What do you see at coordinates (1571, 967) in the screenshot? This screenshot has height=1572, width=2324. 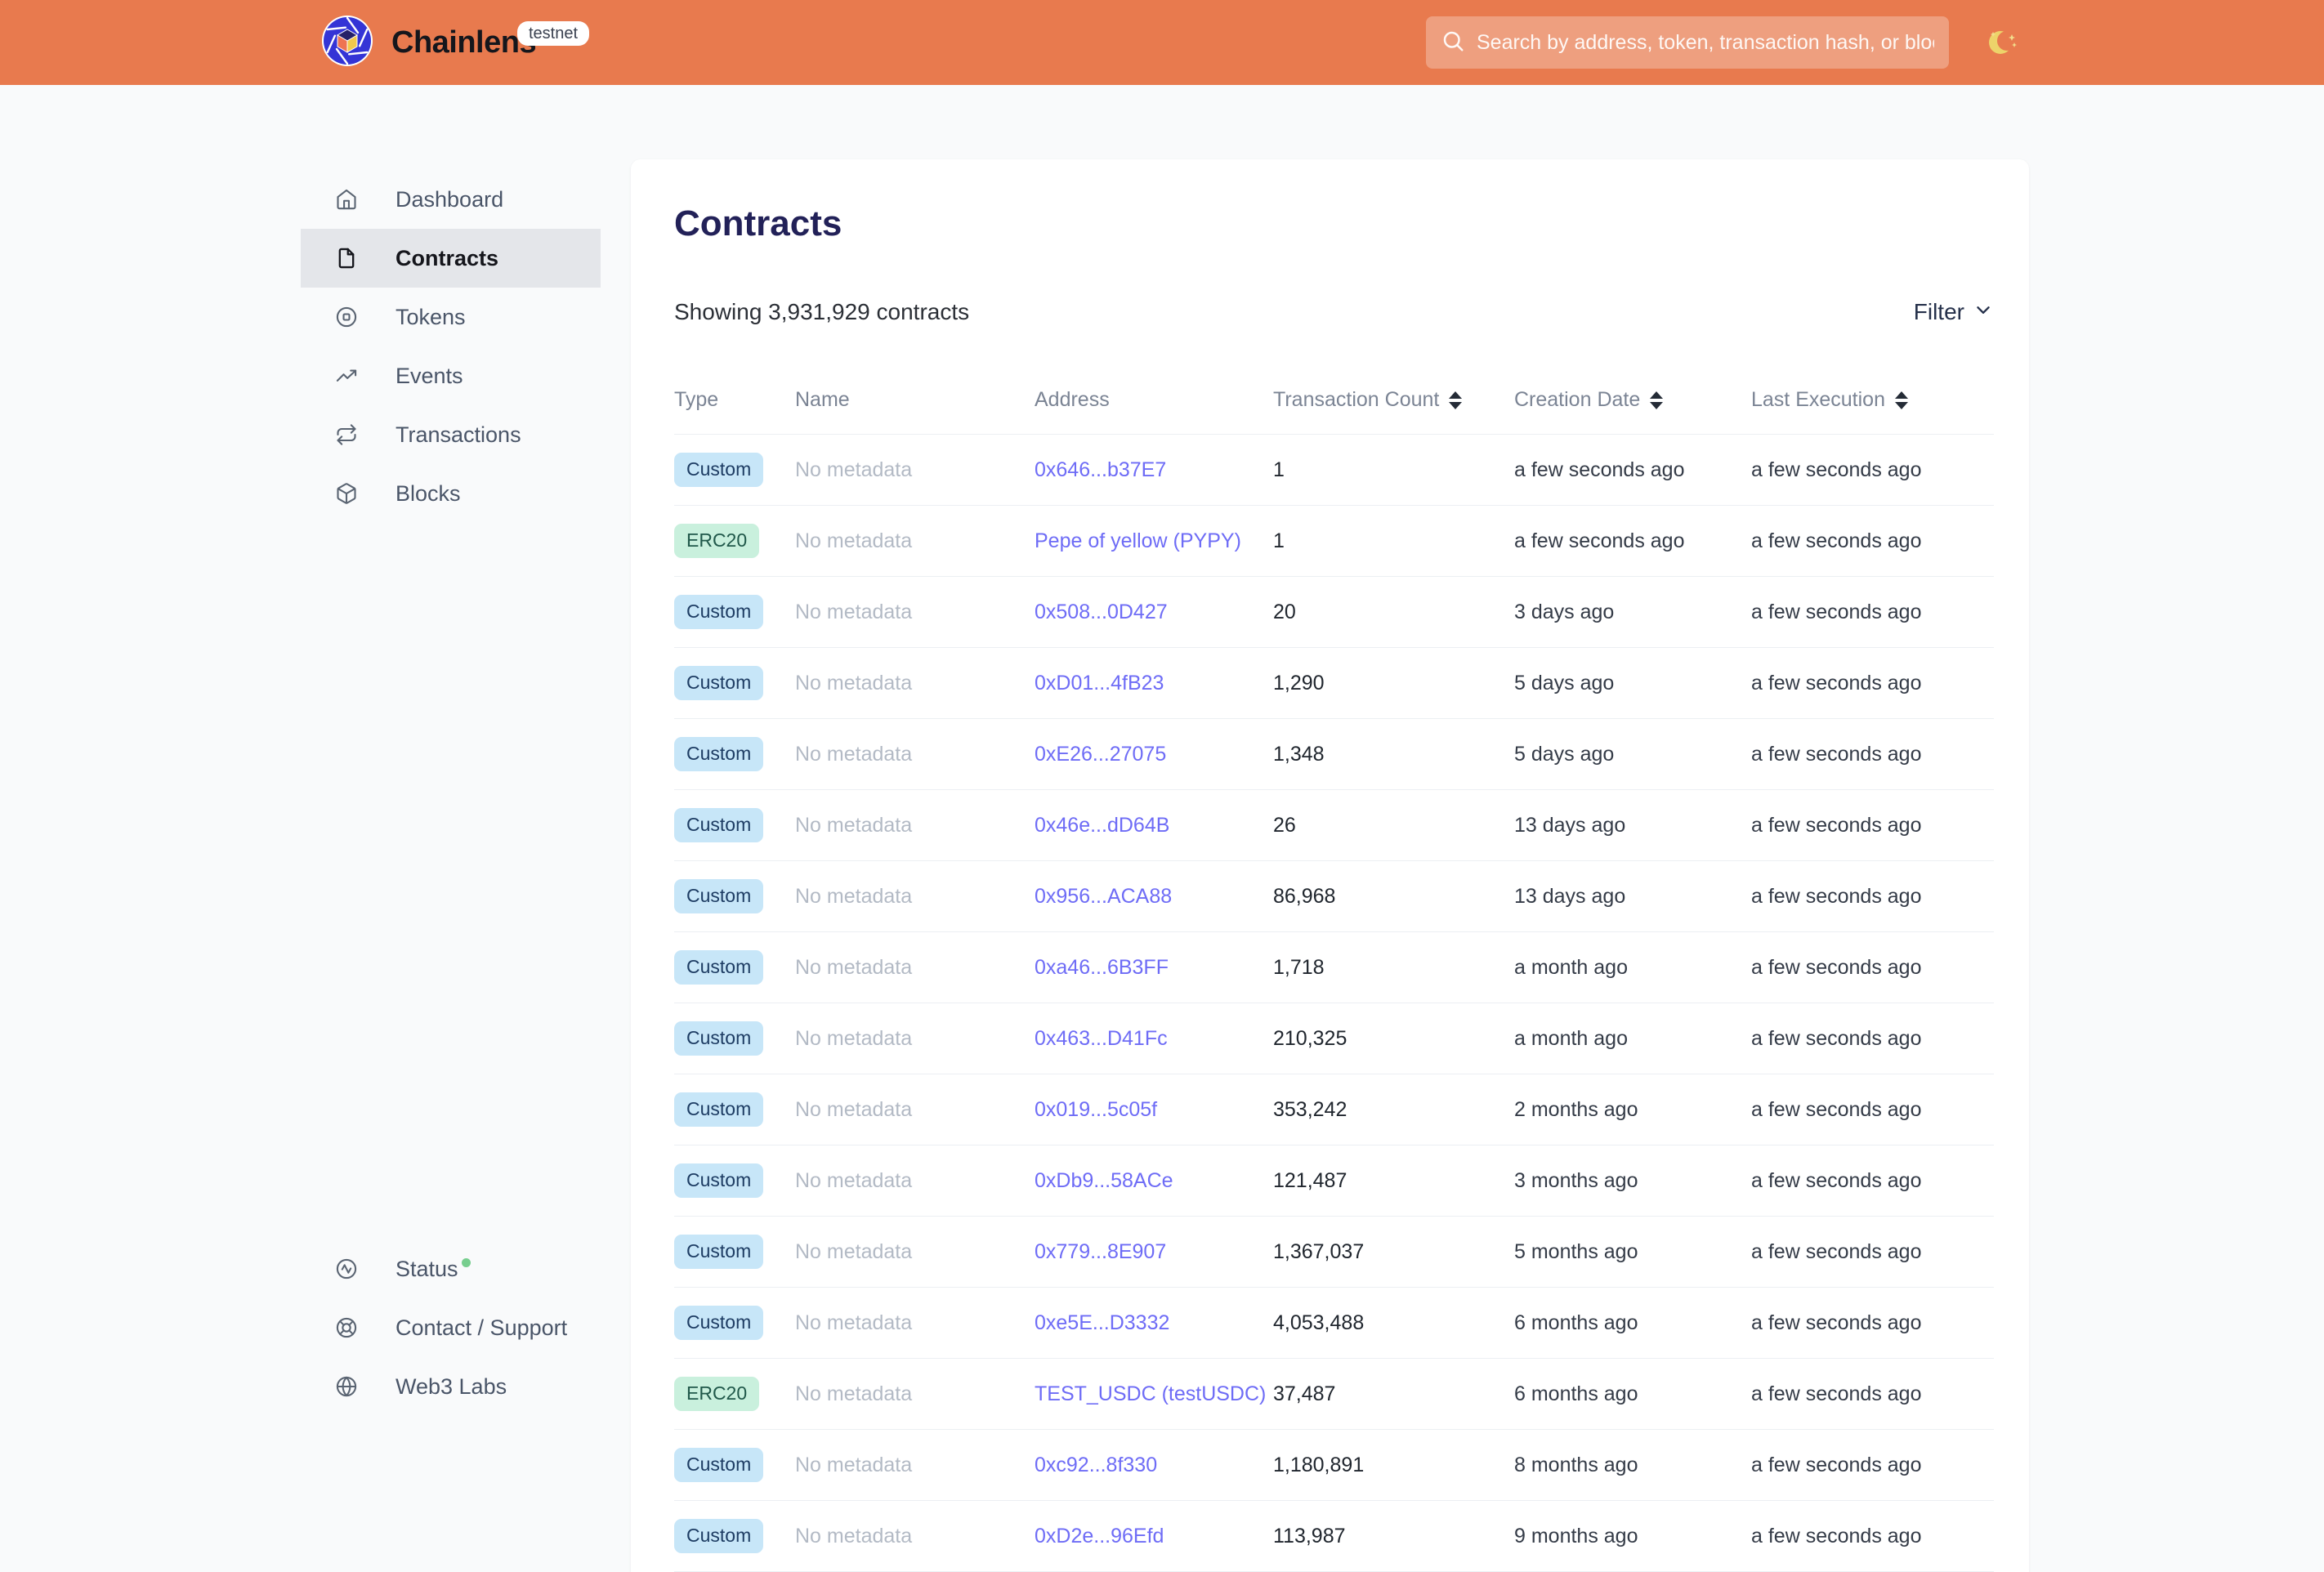 I see `creation-date-cell: a month ago` at bounding box center [1571, 967].